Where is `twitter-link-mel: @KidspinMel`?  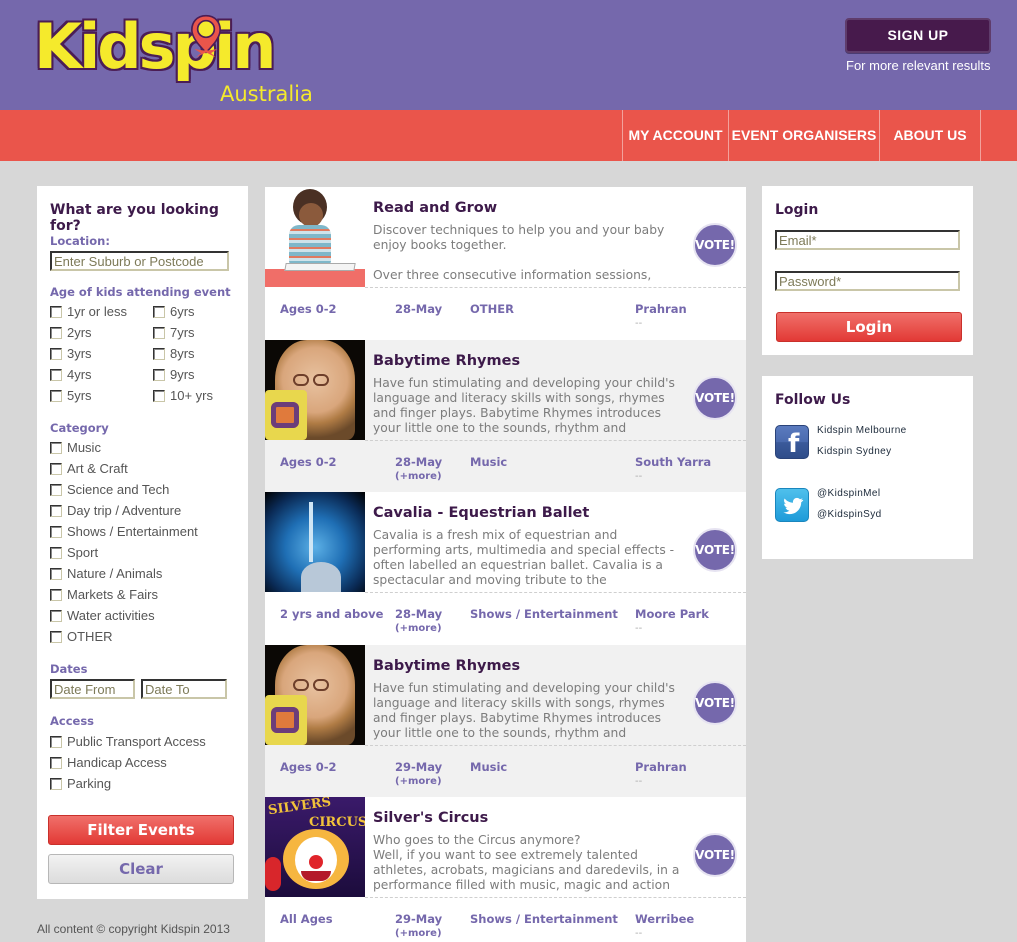 twitter-link-mel: @KidspinMel is located at coordinates (848, 493).